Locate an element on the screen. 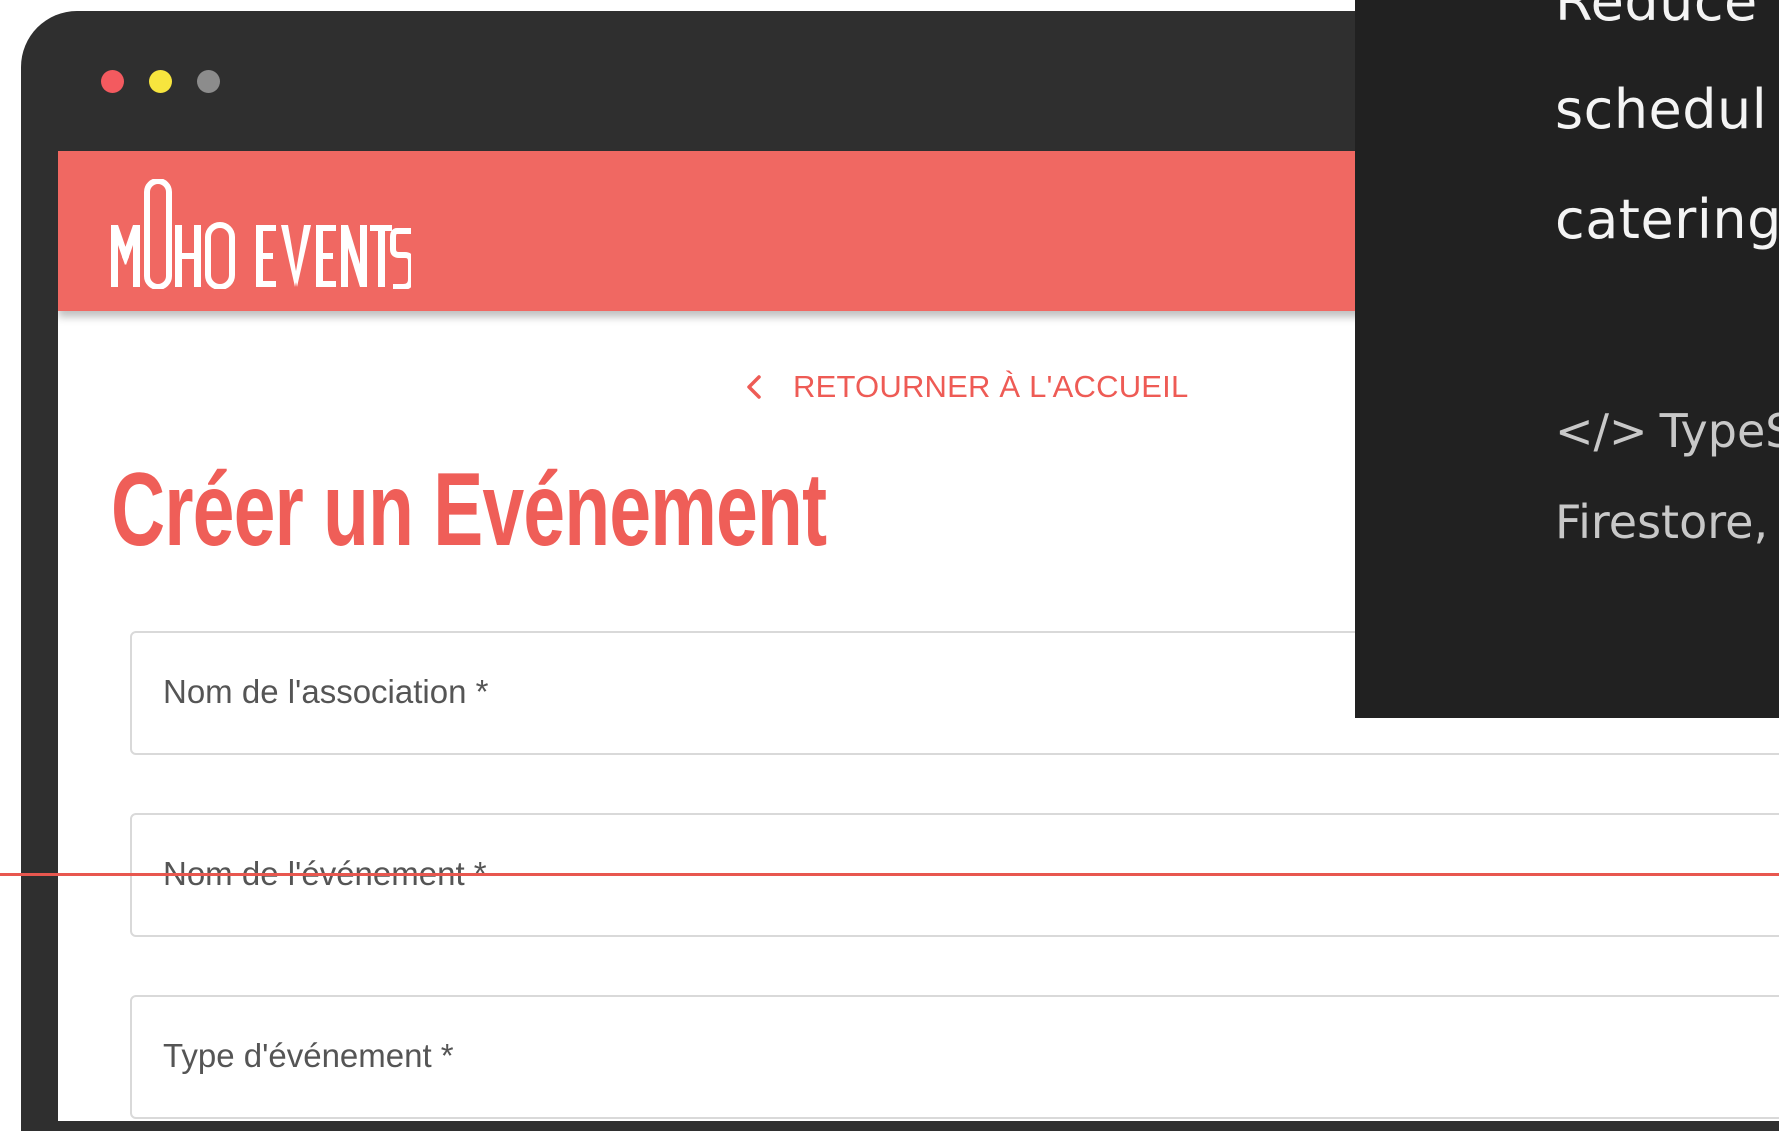  chevron-left-icon is located at coordinates (754, 387).